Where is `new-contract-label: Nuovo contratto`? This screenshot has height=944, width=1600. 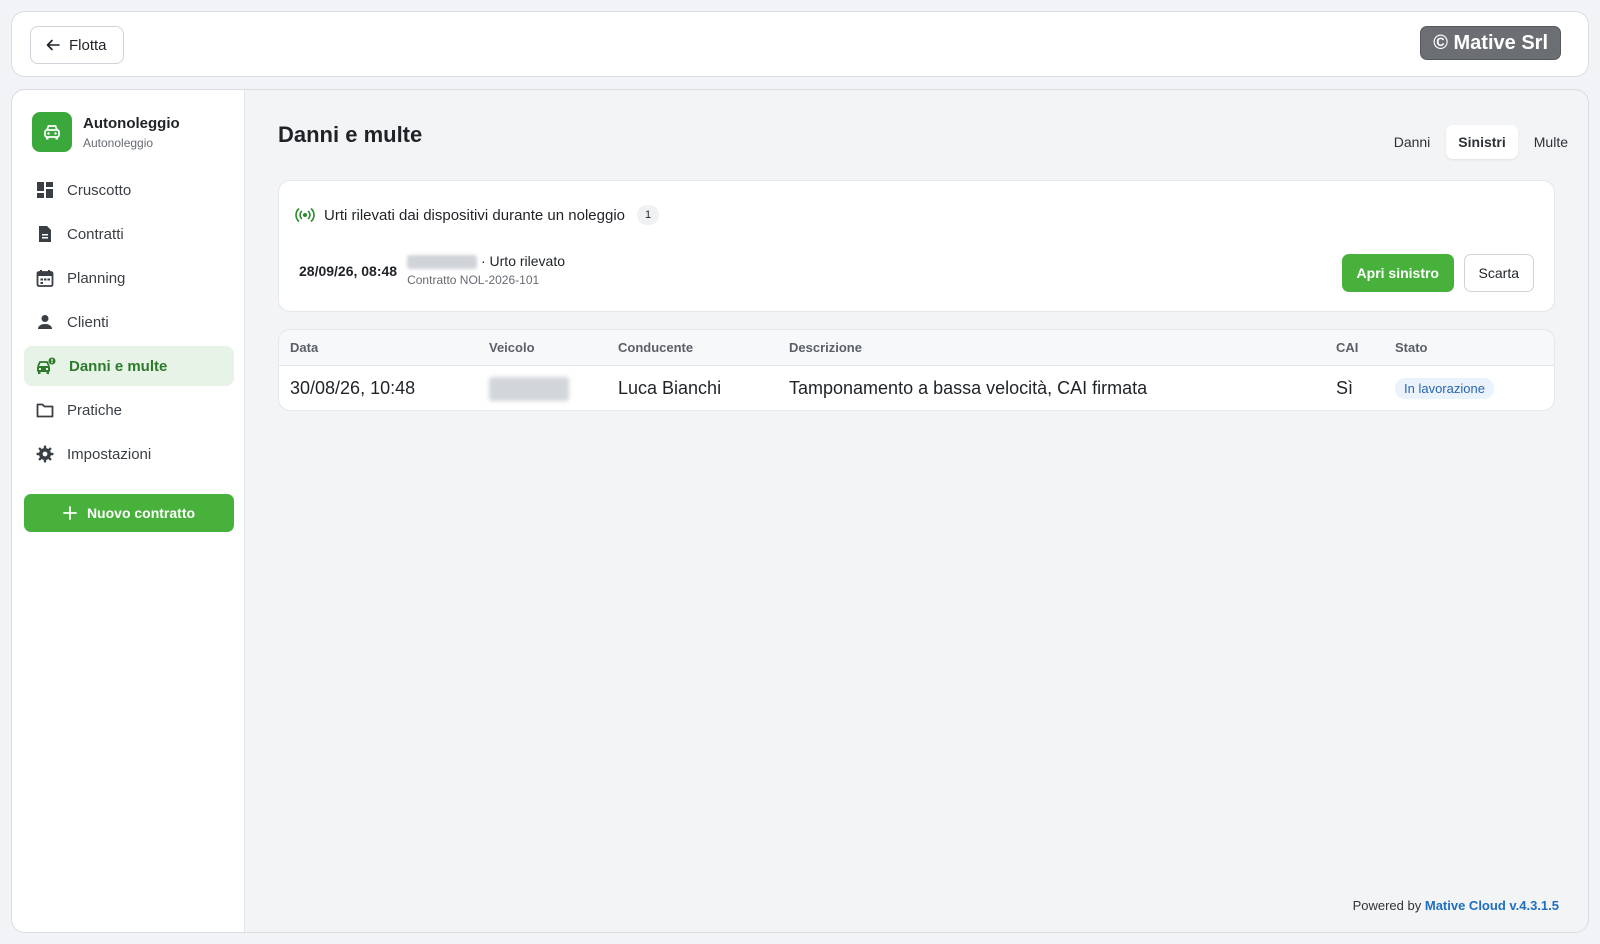
new-contract-label: Nuovo contratto is located at coordinates (141, 513).